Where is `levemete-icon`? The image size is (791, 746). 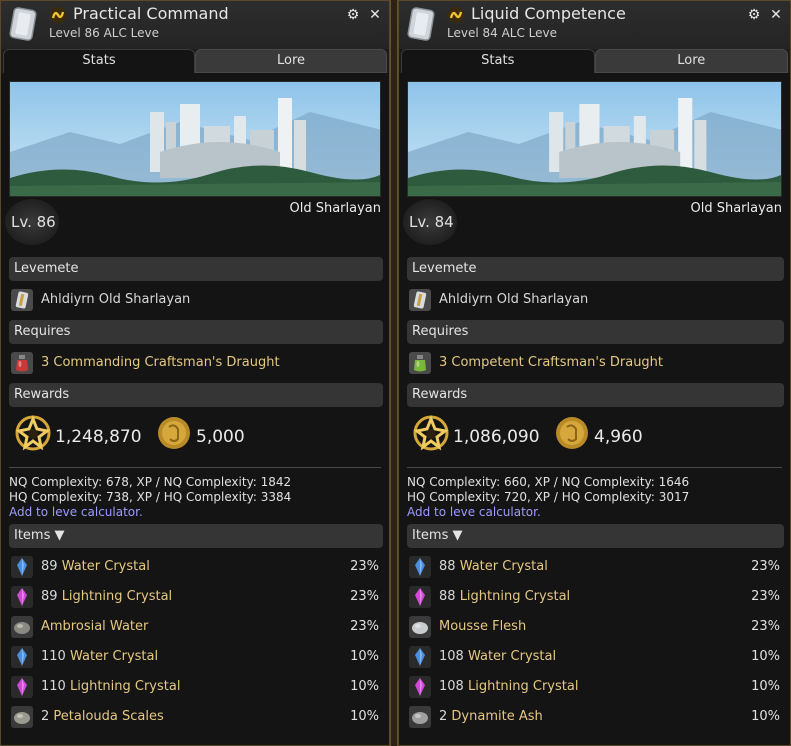
levemete-icon is located at coordinates (22, 300).